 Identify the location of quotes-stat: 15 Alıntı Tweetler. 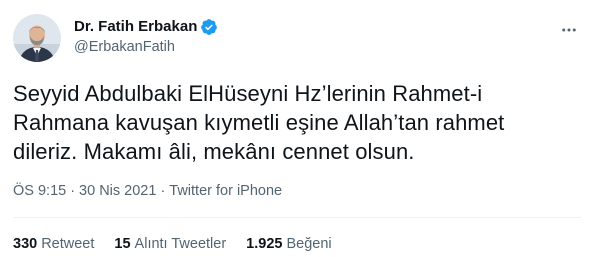
(170, 244).